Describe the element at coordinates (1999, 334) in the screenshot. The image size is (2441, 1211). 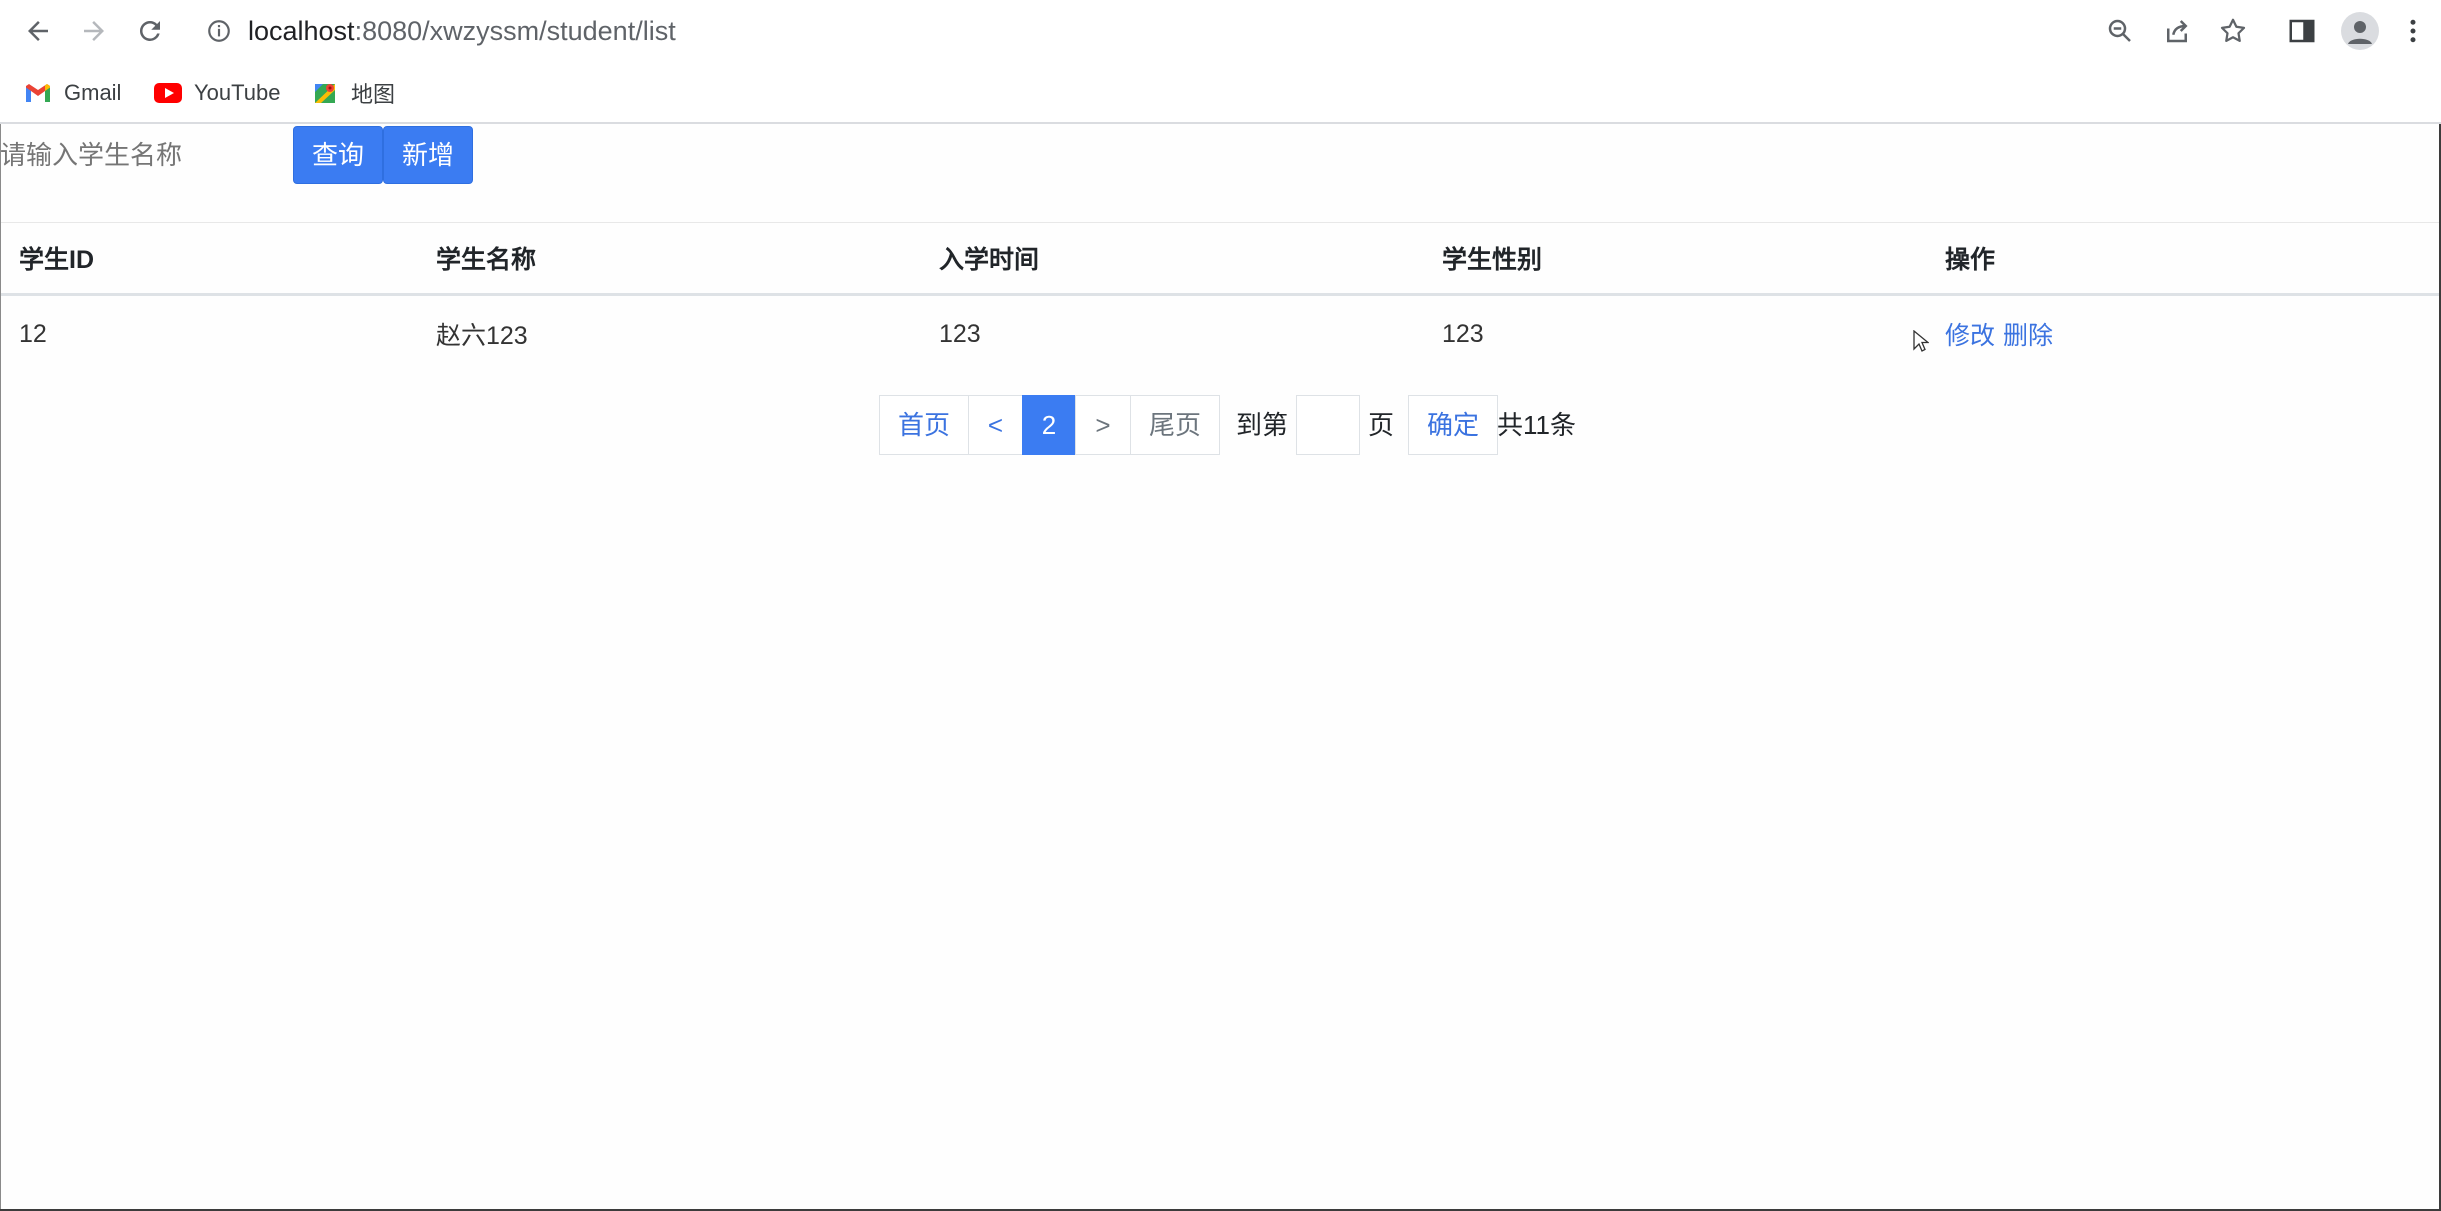
I see `cell-actions: 修改 删除` at that location.